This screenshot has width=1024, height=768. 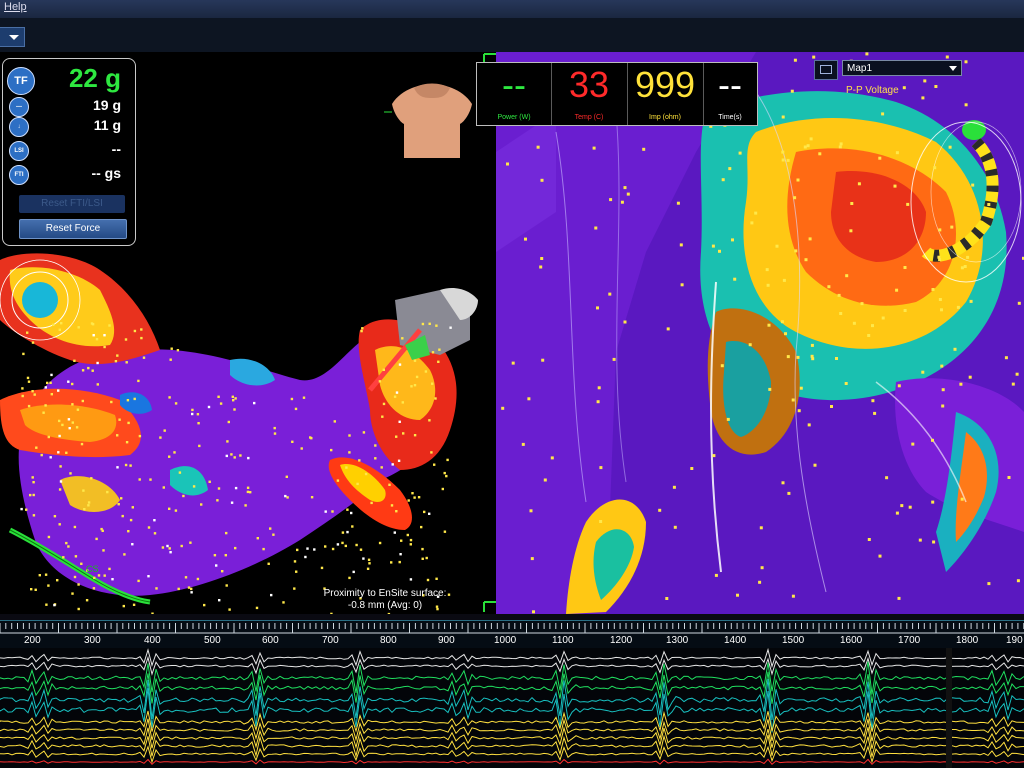 What do you see at coordinates (73, 229) in the screenshot?
I see `reset-force-button: Reset Force` at bounding box center [73, 229].